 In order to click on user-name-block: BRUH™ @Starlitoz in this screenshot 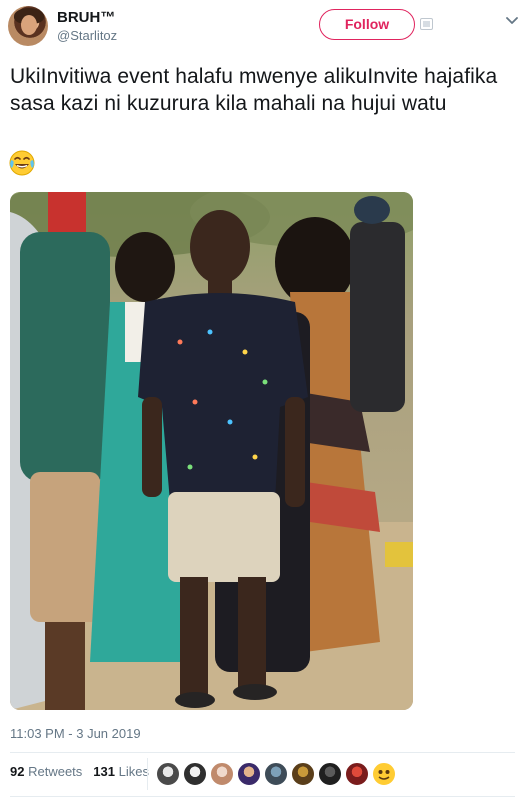, I will do `click(87, 27)`.